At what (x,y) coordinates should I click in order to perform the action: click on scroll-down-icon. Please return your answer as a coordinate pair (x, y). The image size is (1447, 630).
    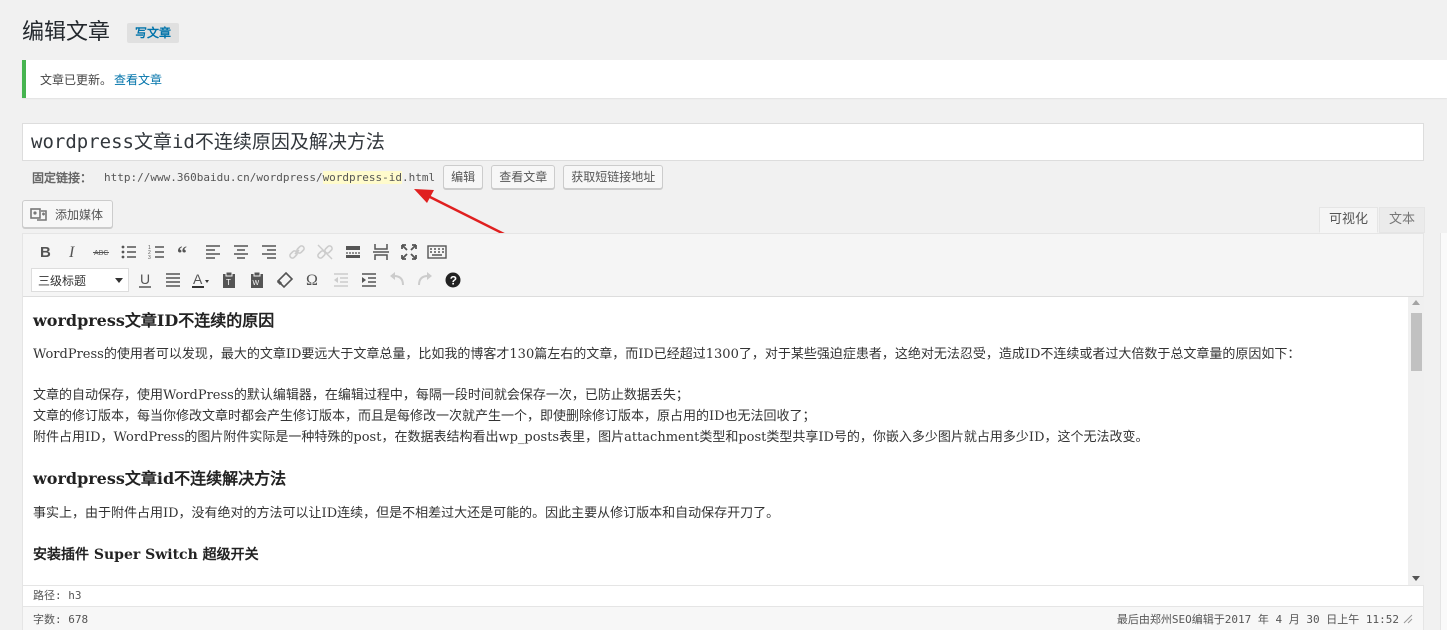
    Looking at the image, I should click on (1416, 578).